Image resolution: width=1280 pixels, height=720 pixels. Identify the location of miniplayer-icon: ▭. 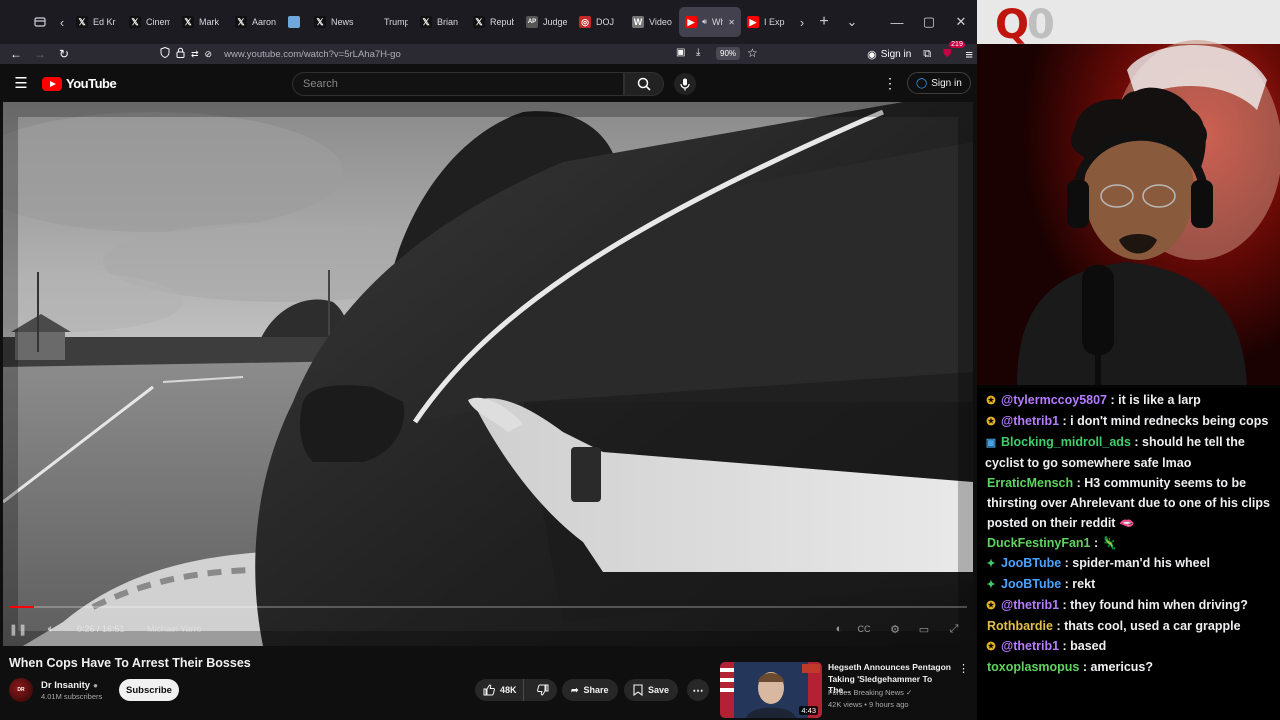
(924, 629).